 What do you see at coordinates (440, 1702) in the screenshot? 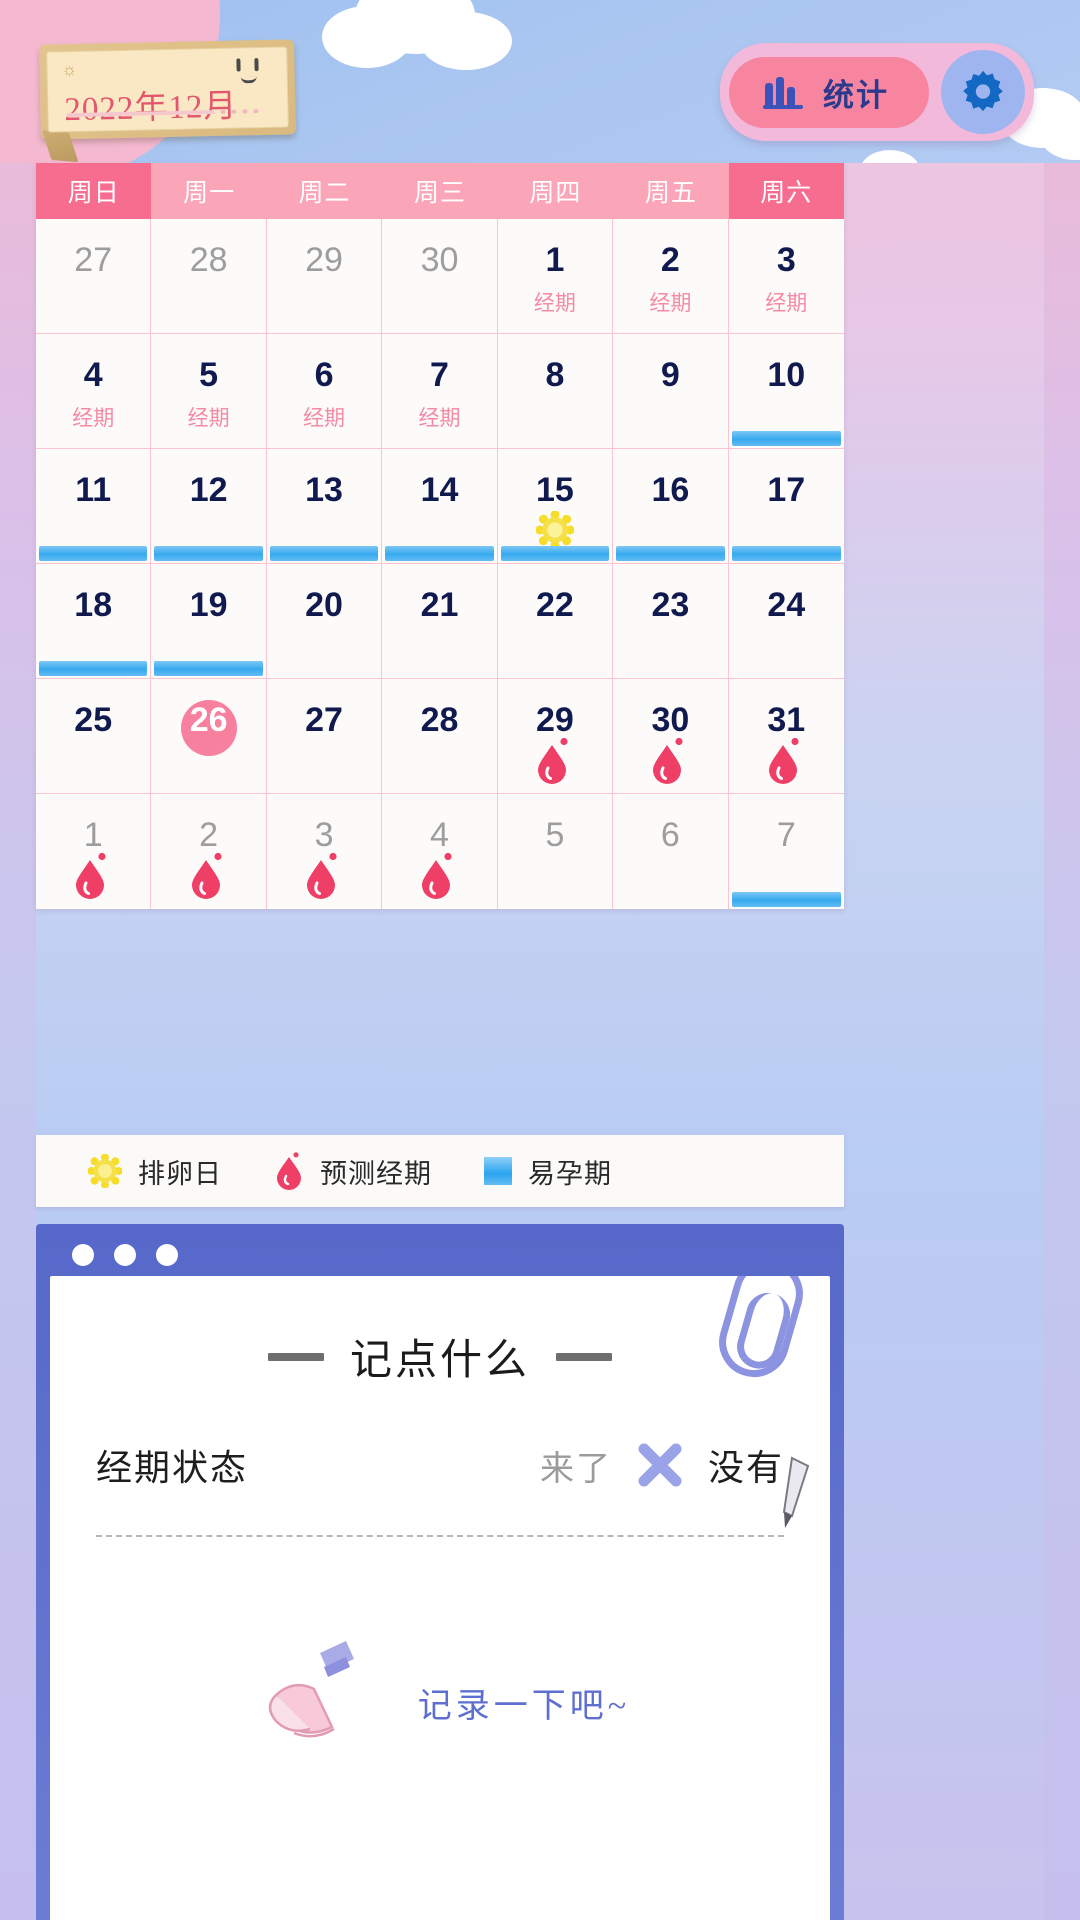
I see `note-empty-state: 记录一下吧~` at bounding box center [440, 1702].